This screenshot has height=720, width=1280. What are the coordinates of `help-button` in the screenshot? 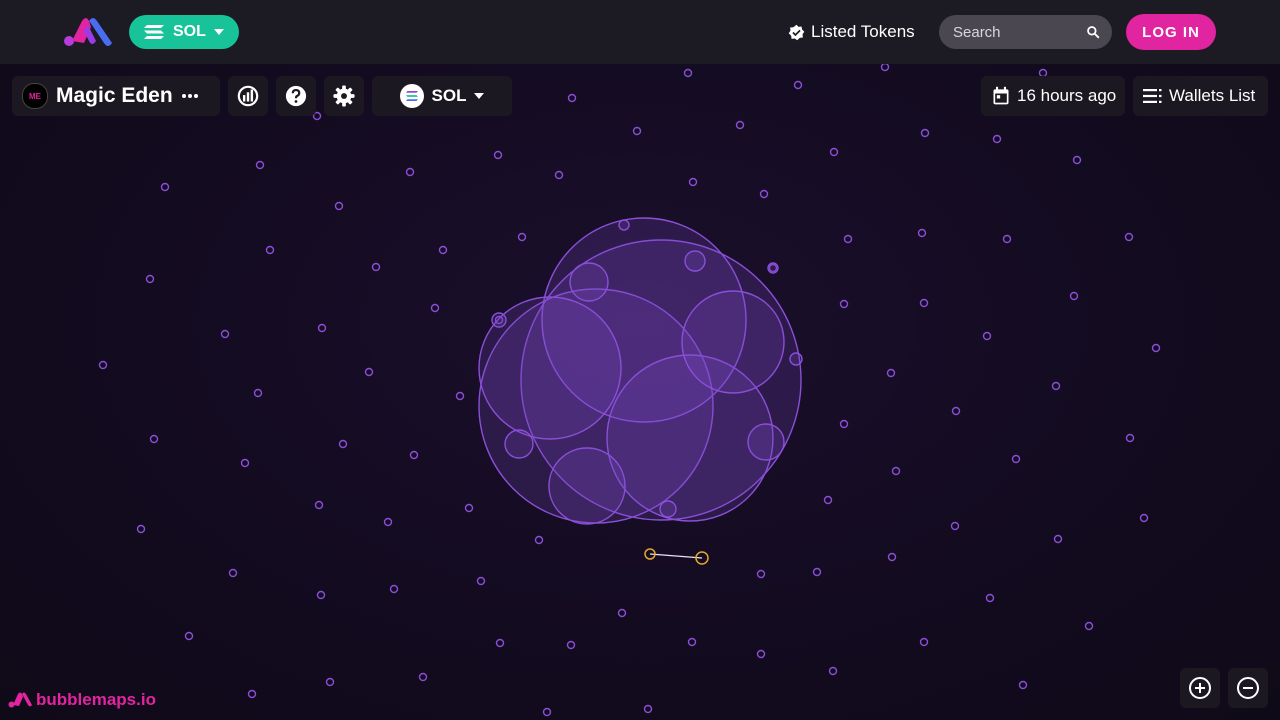 It's located at (296, 96).